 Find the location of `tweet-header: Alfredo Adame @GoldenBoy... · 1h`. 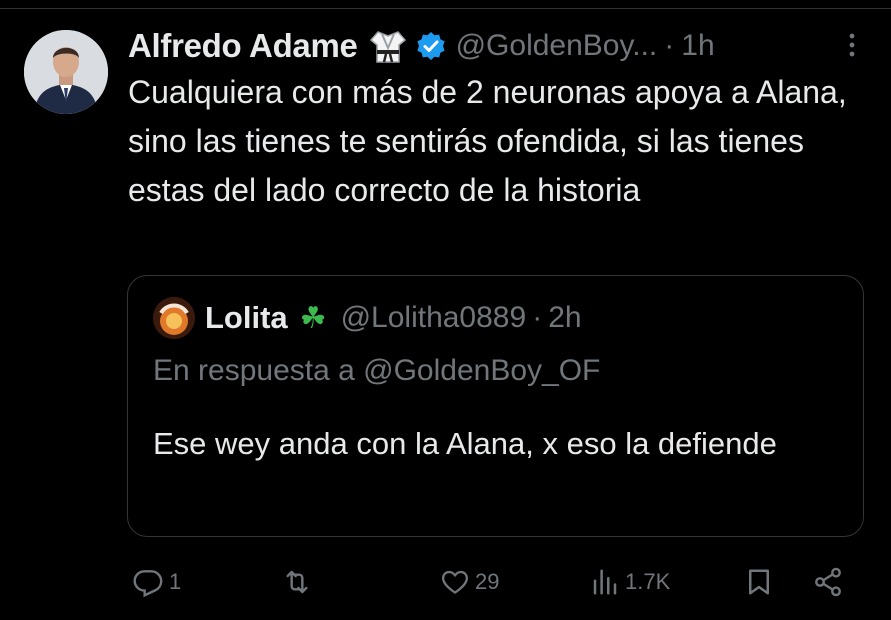

tweet-header: Alfredo Adame @GoldenBoy... · 1h is located at coordinates (498, 46).